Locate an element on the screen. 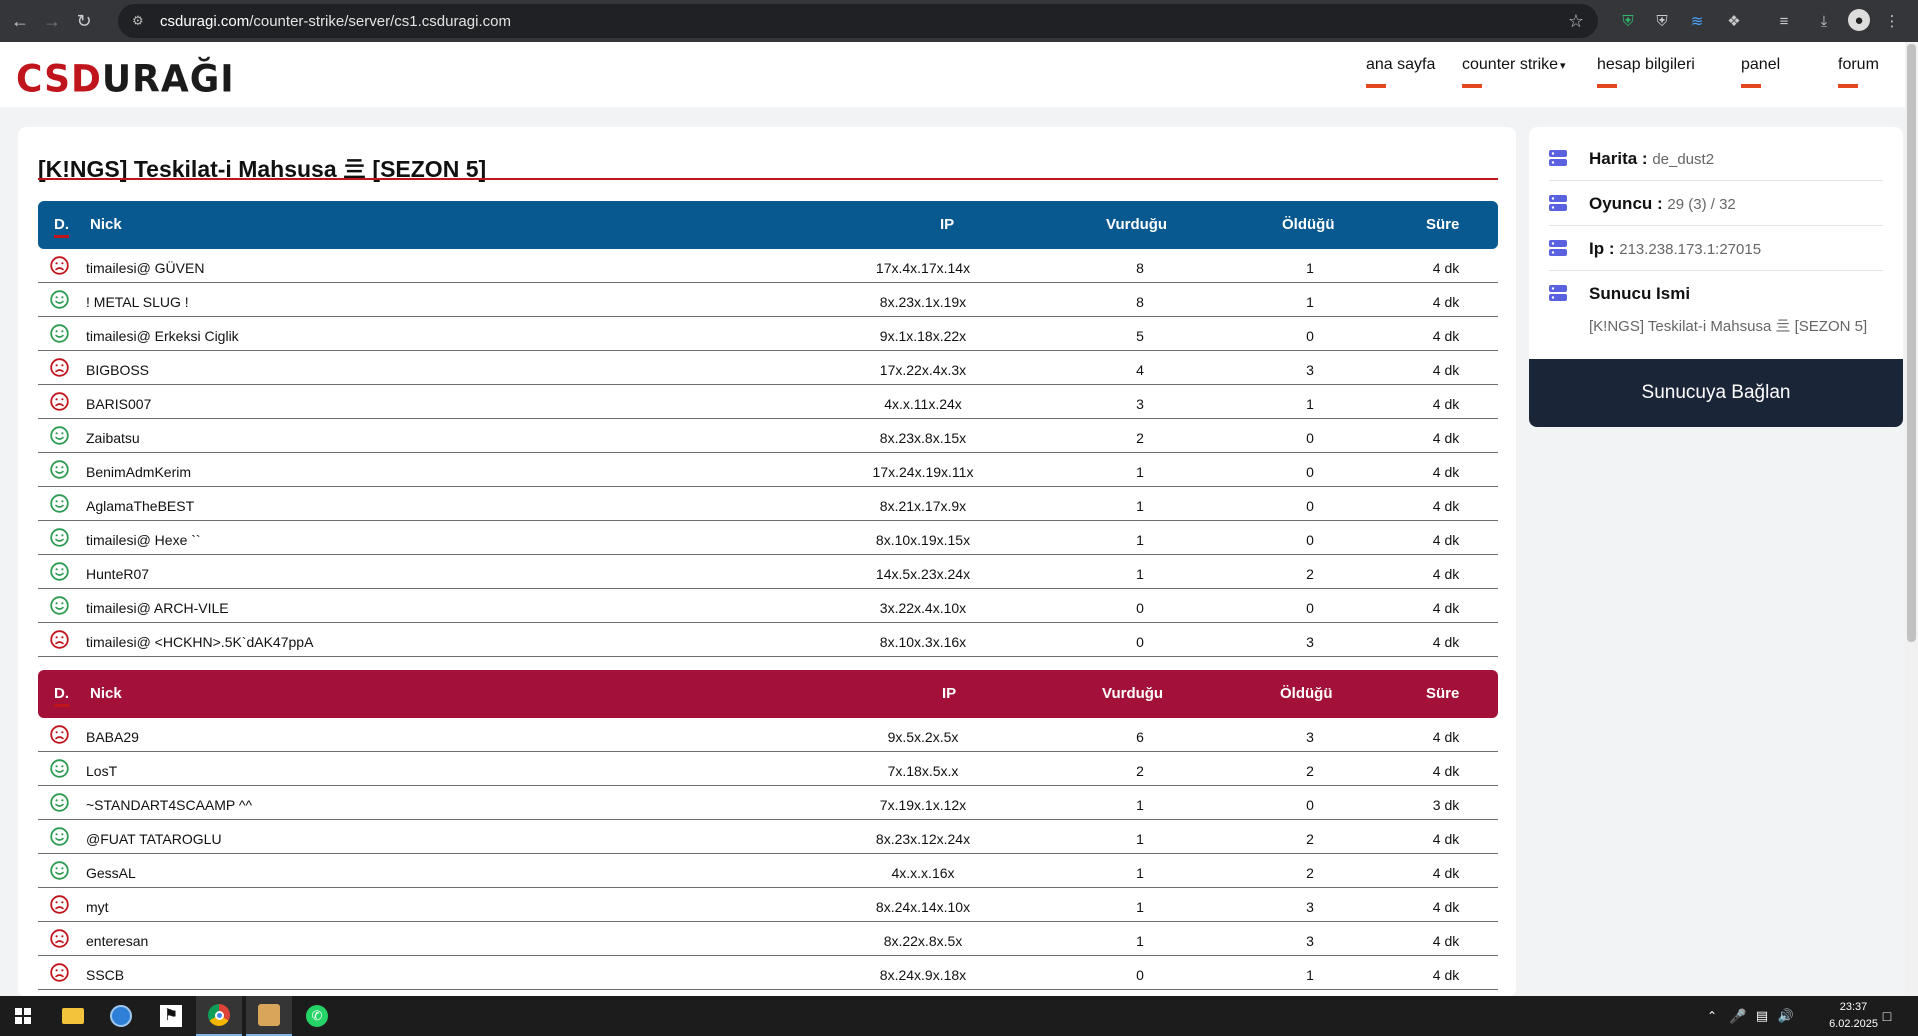 The image size is (1918, 1036). player-ip: 17x.4x.17x.14x is located at coordinates (923, 268).